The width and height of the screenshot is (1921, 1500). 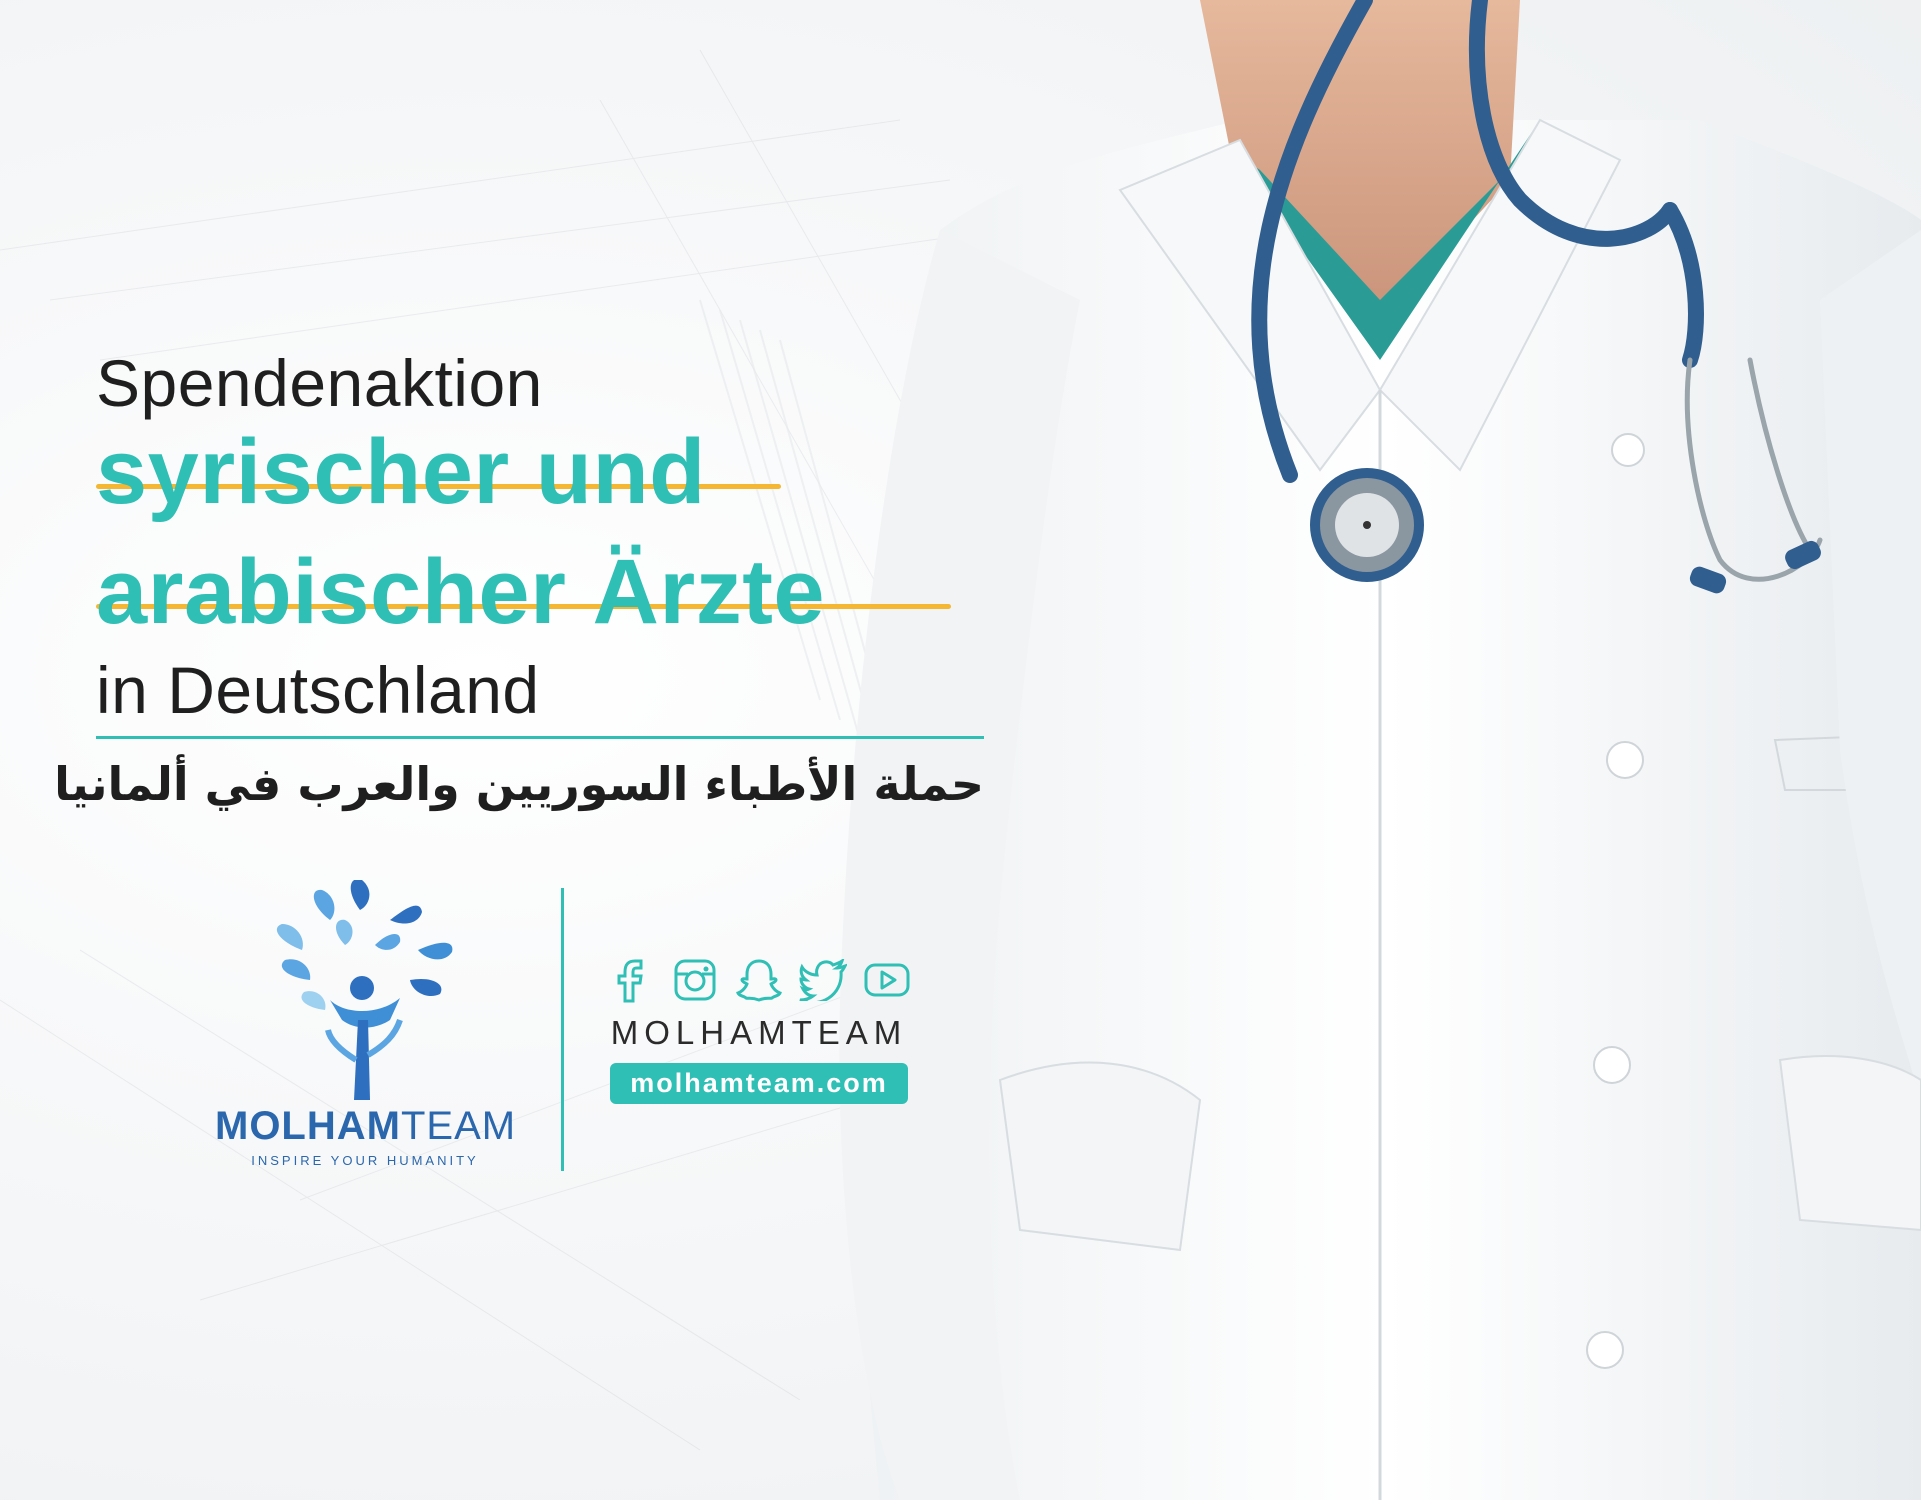 What do you see at coordinates (887, 980) in the screenshot?
I see `youtube-icon` at bounding box center [887, 980].